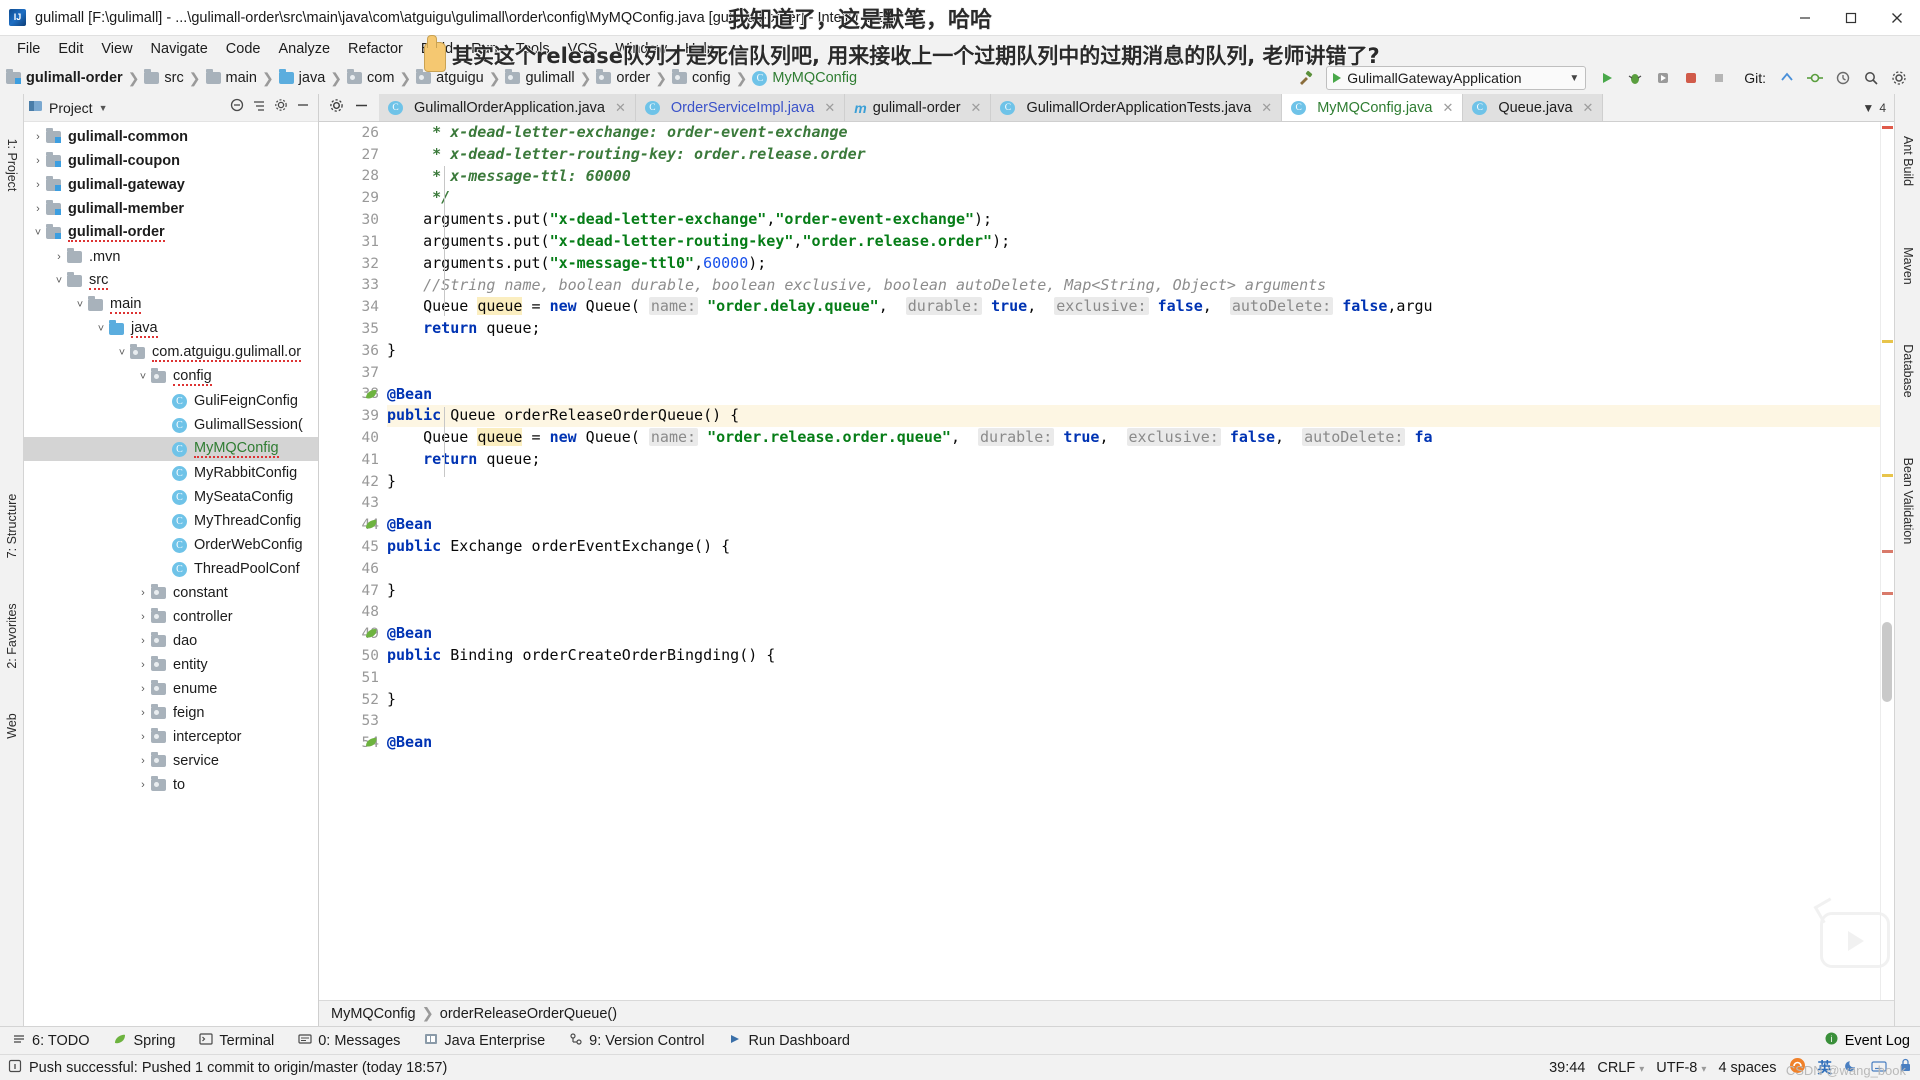 Image resolution: width=1920 pixels, height=1080 pixels. I want to click on keyboard-icon, so click(1879, 1068).